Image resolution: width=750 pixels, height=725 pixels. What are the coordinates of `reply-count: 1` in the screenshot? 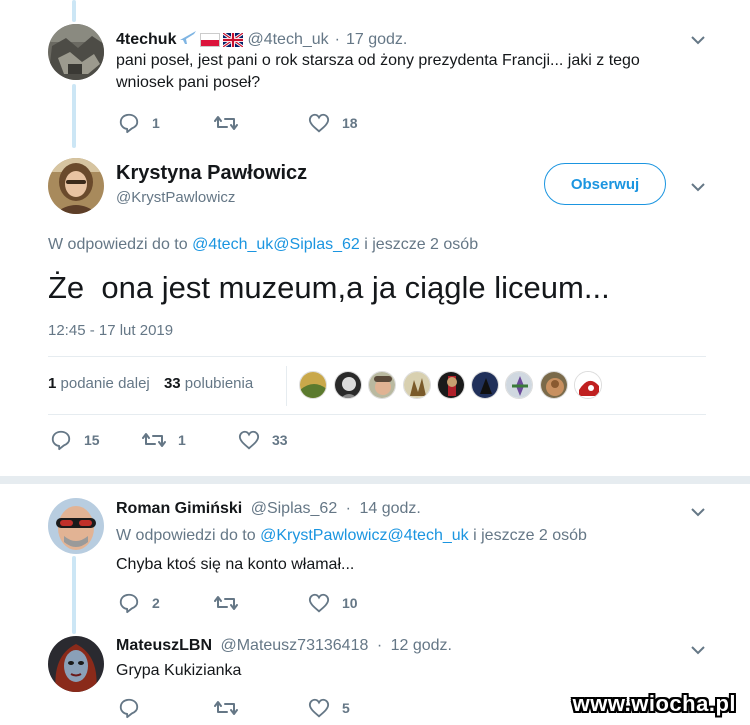 It's located at (156, 123).